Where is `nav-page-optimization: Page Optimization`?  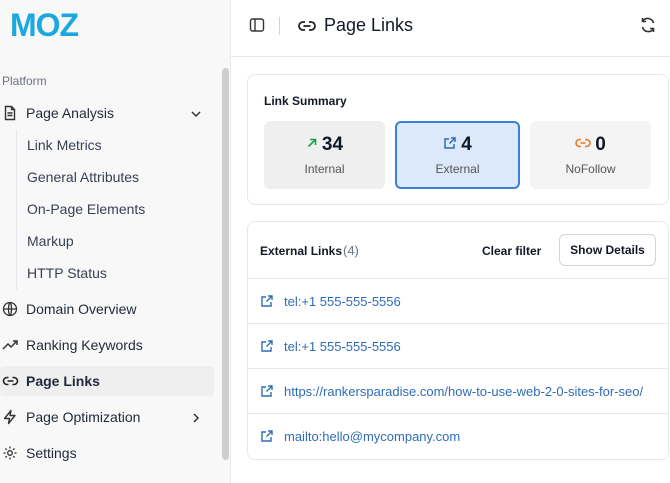 nav-page-optimization: Page Optimization is located at coordinates (107, 417).